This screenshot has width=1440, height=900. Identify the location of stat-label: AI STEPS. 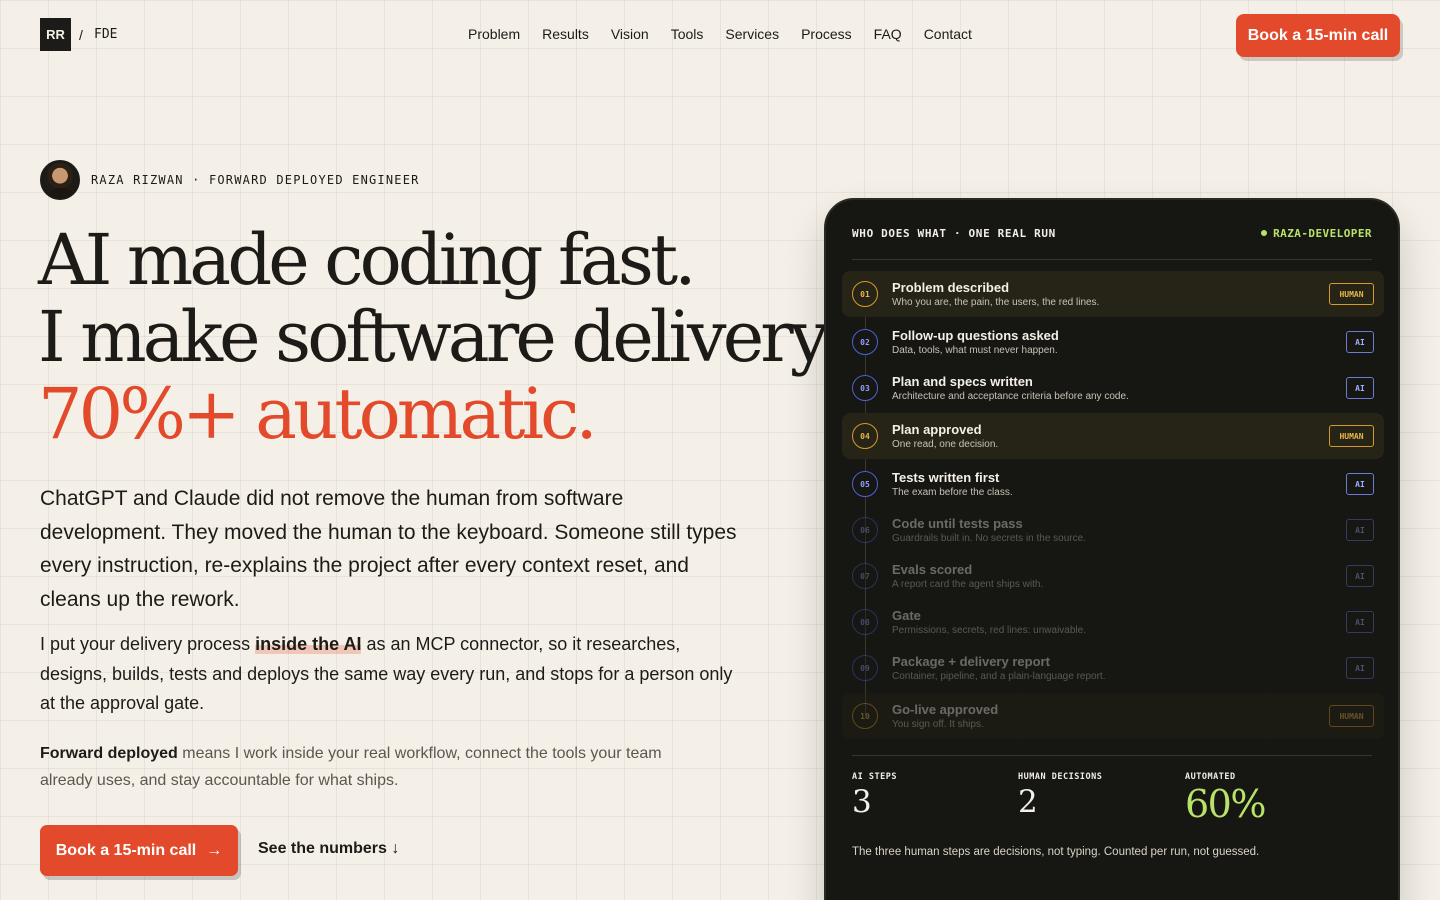
(875, 777).